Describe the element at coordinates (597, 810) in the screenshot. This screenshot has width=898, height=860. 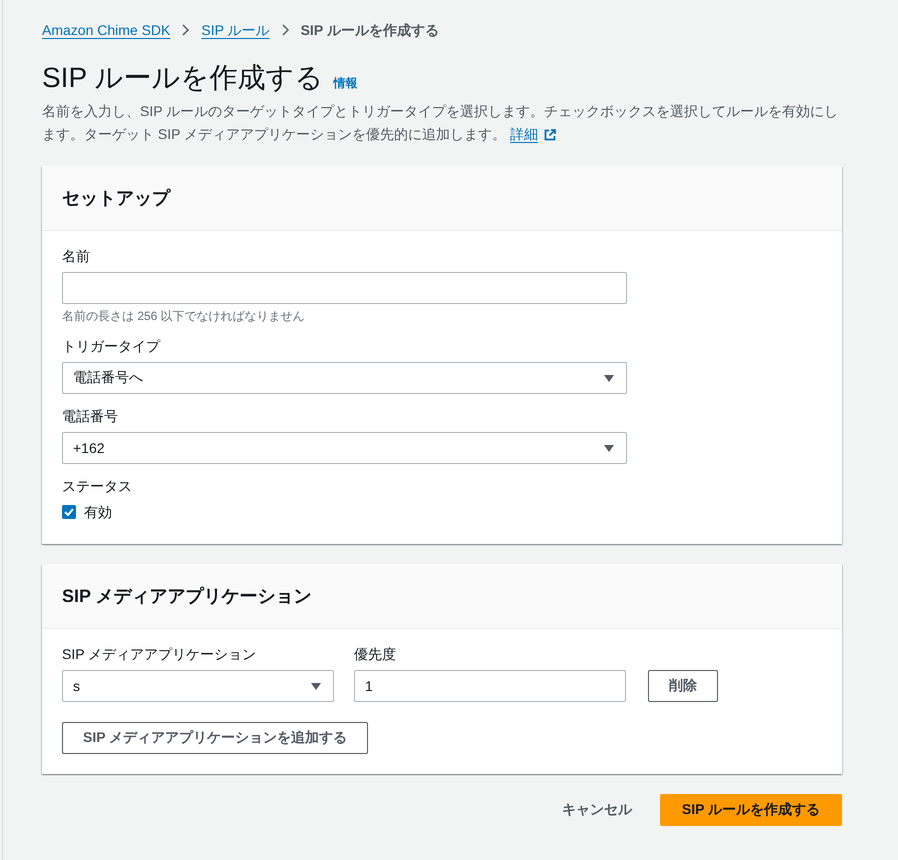
I see `cancel-button: キャンセル` at that location.